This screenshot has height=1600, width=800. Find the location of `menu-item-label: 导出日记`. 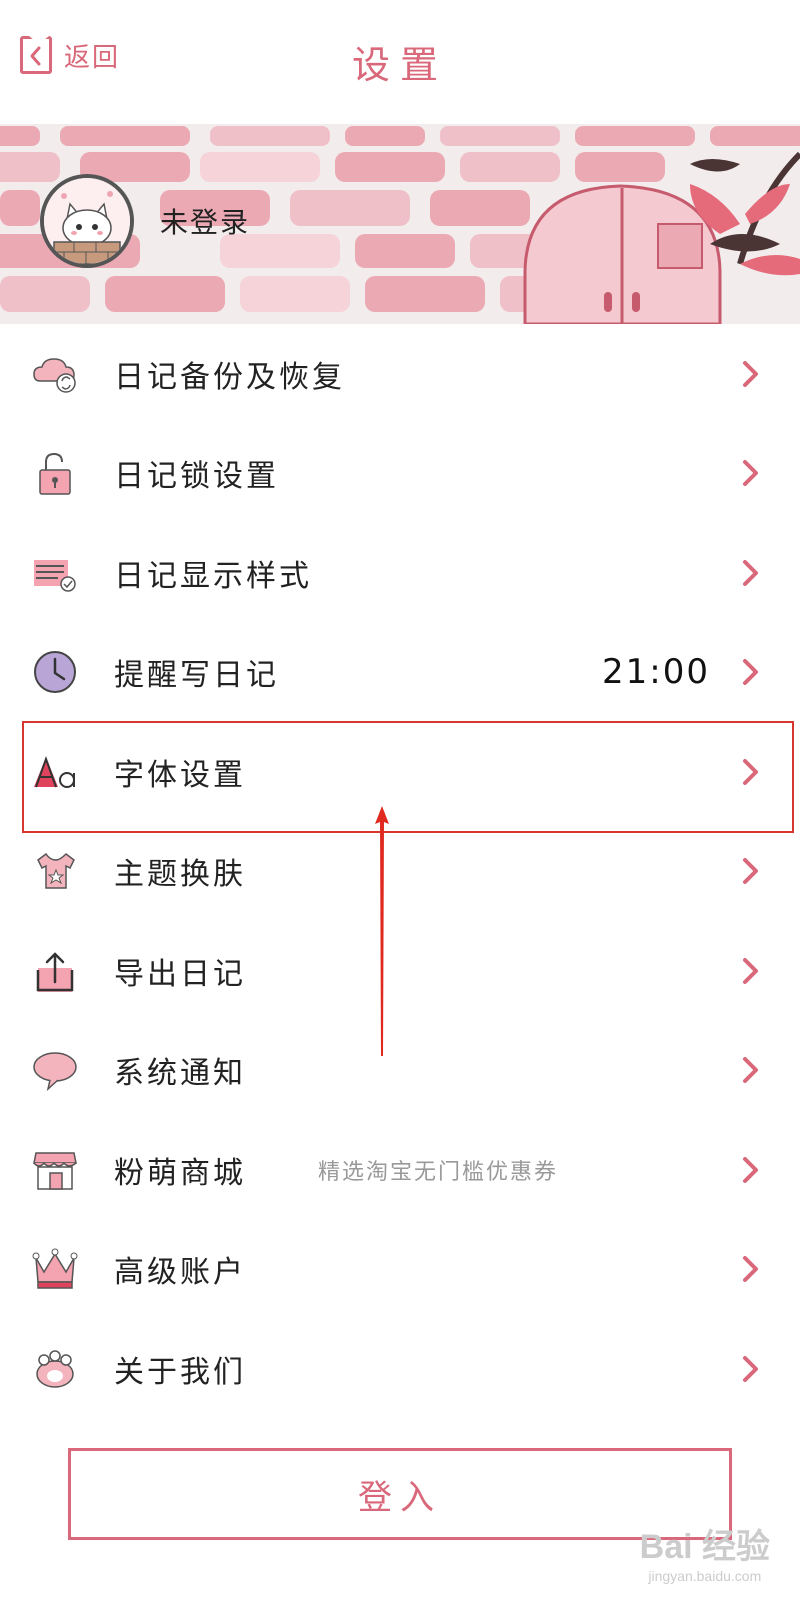

menu-item-label: 导出日记 is located at coordinates (180, 974).